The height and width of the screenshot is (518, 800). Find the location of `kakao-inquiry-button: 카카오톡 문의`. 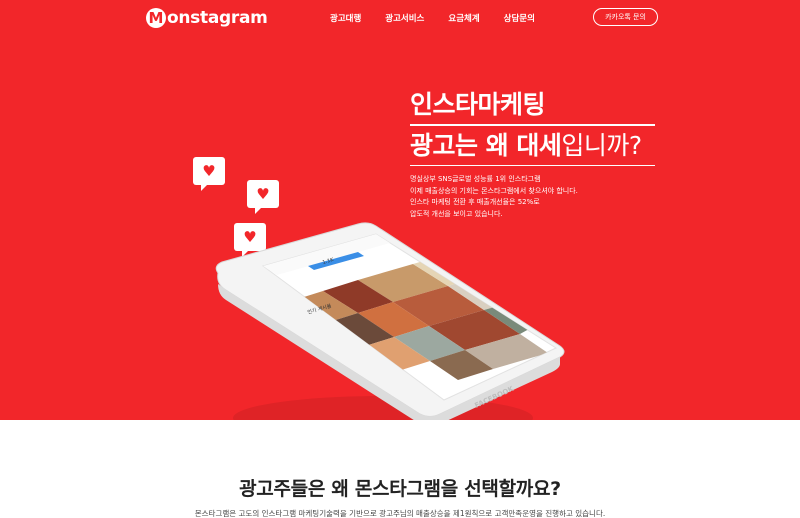

kakao-inquiry-button: 카카오톡 문의 is located at coordinates (625, 17).